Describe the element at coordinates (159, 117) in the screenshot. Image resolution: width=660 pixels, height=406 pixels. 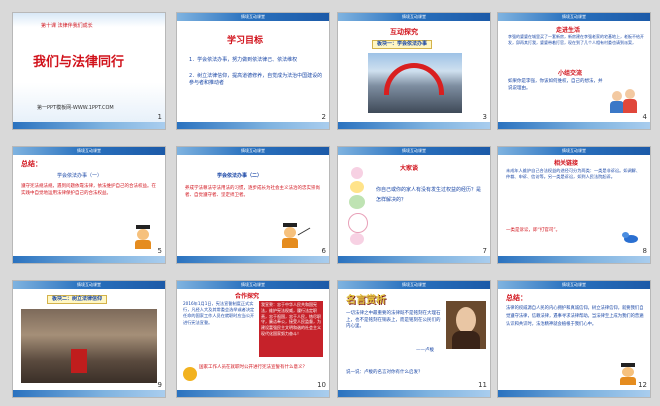
I see `slide-number: 1` at that location.